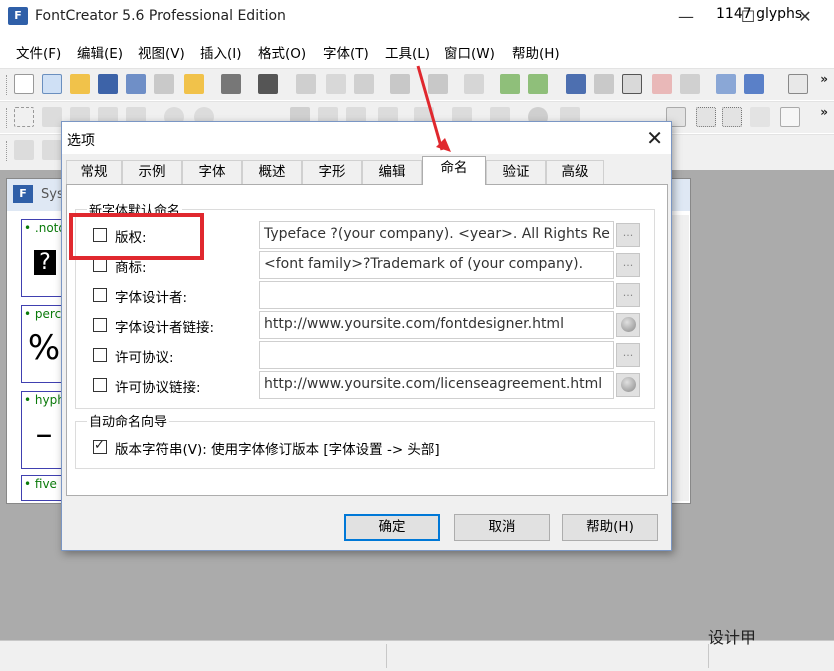 This screenshot has width=834, height=671. I want to click on help-button: 帮助(H), so click(610, 527).